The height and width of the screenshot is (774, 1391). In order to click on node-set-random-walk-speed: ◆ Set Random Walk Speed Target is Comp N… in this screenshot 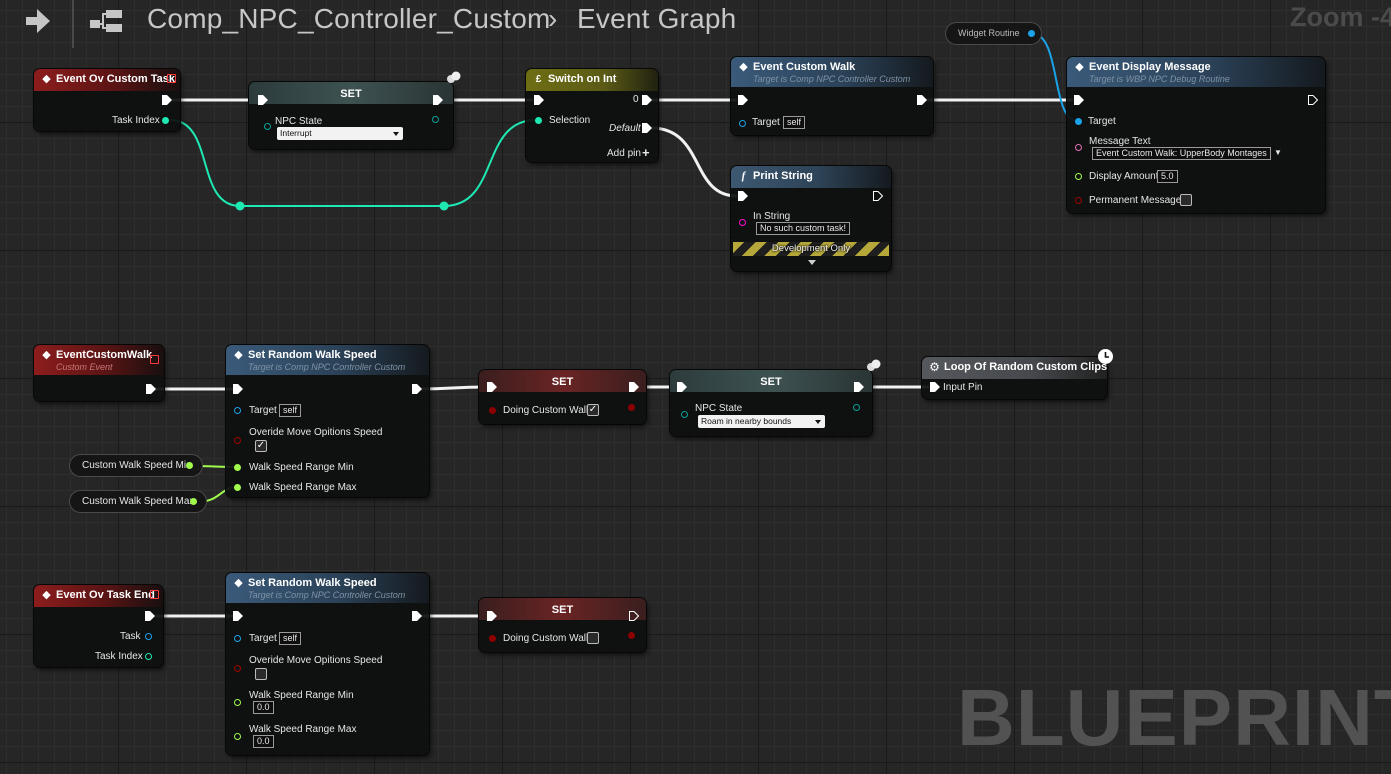, I will do `click(327, 421)`.